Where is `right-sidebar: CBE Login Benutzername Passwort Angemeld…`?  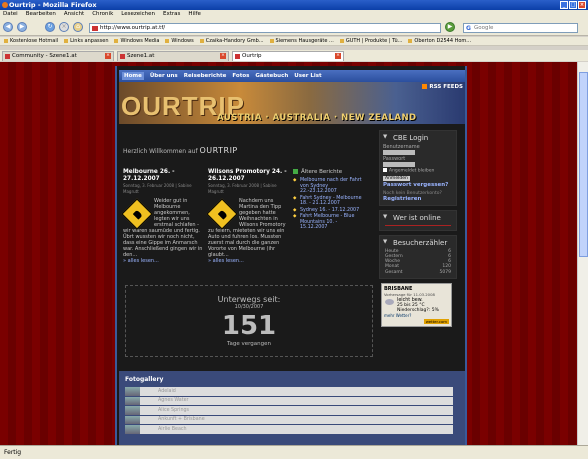 right-sidebar: CBE Login Benutzername Passwort Angemeld… is located at coordinates (418, 228).